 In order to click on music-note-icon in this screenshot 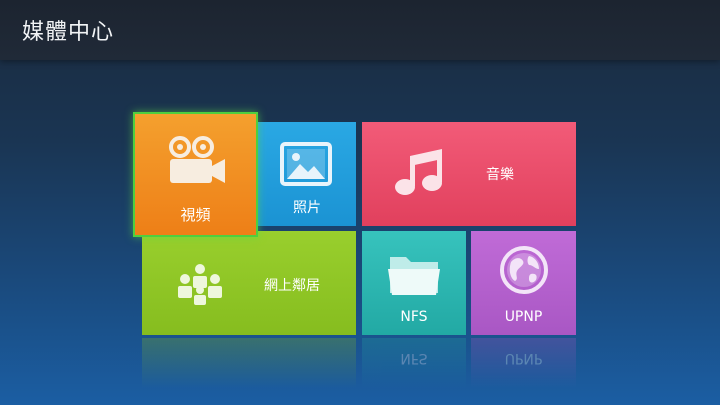, I will do `click(420, 174)`.